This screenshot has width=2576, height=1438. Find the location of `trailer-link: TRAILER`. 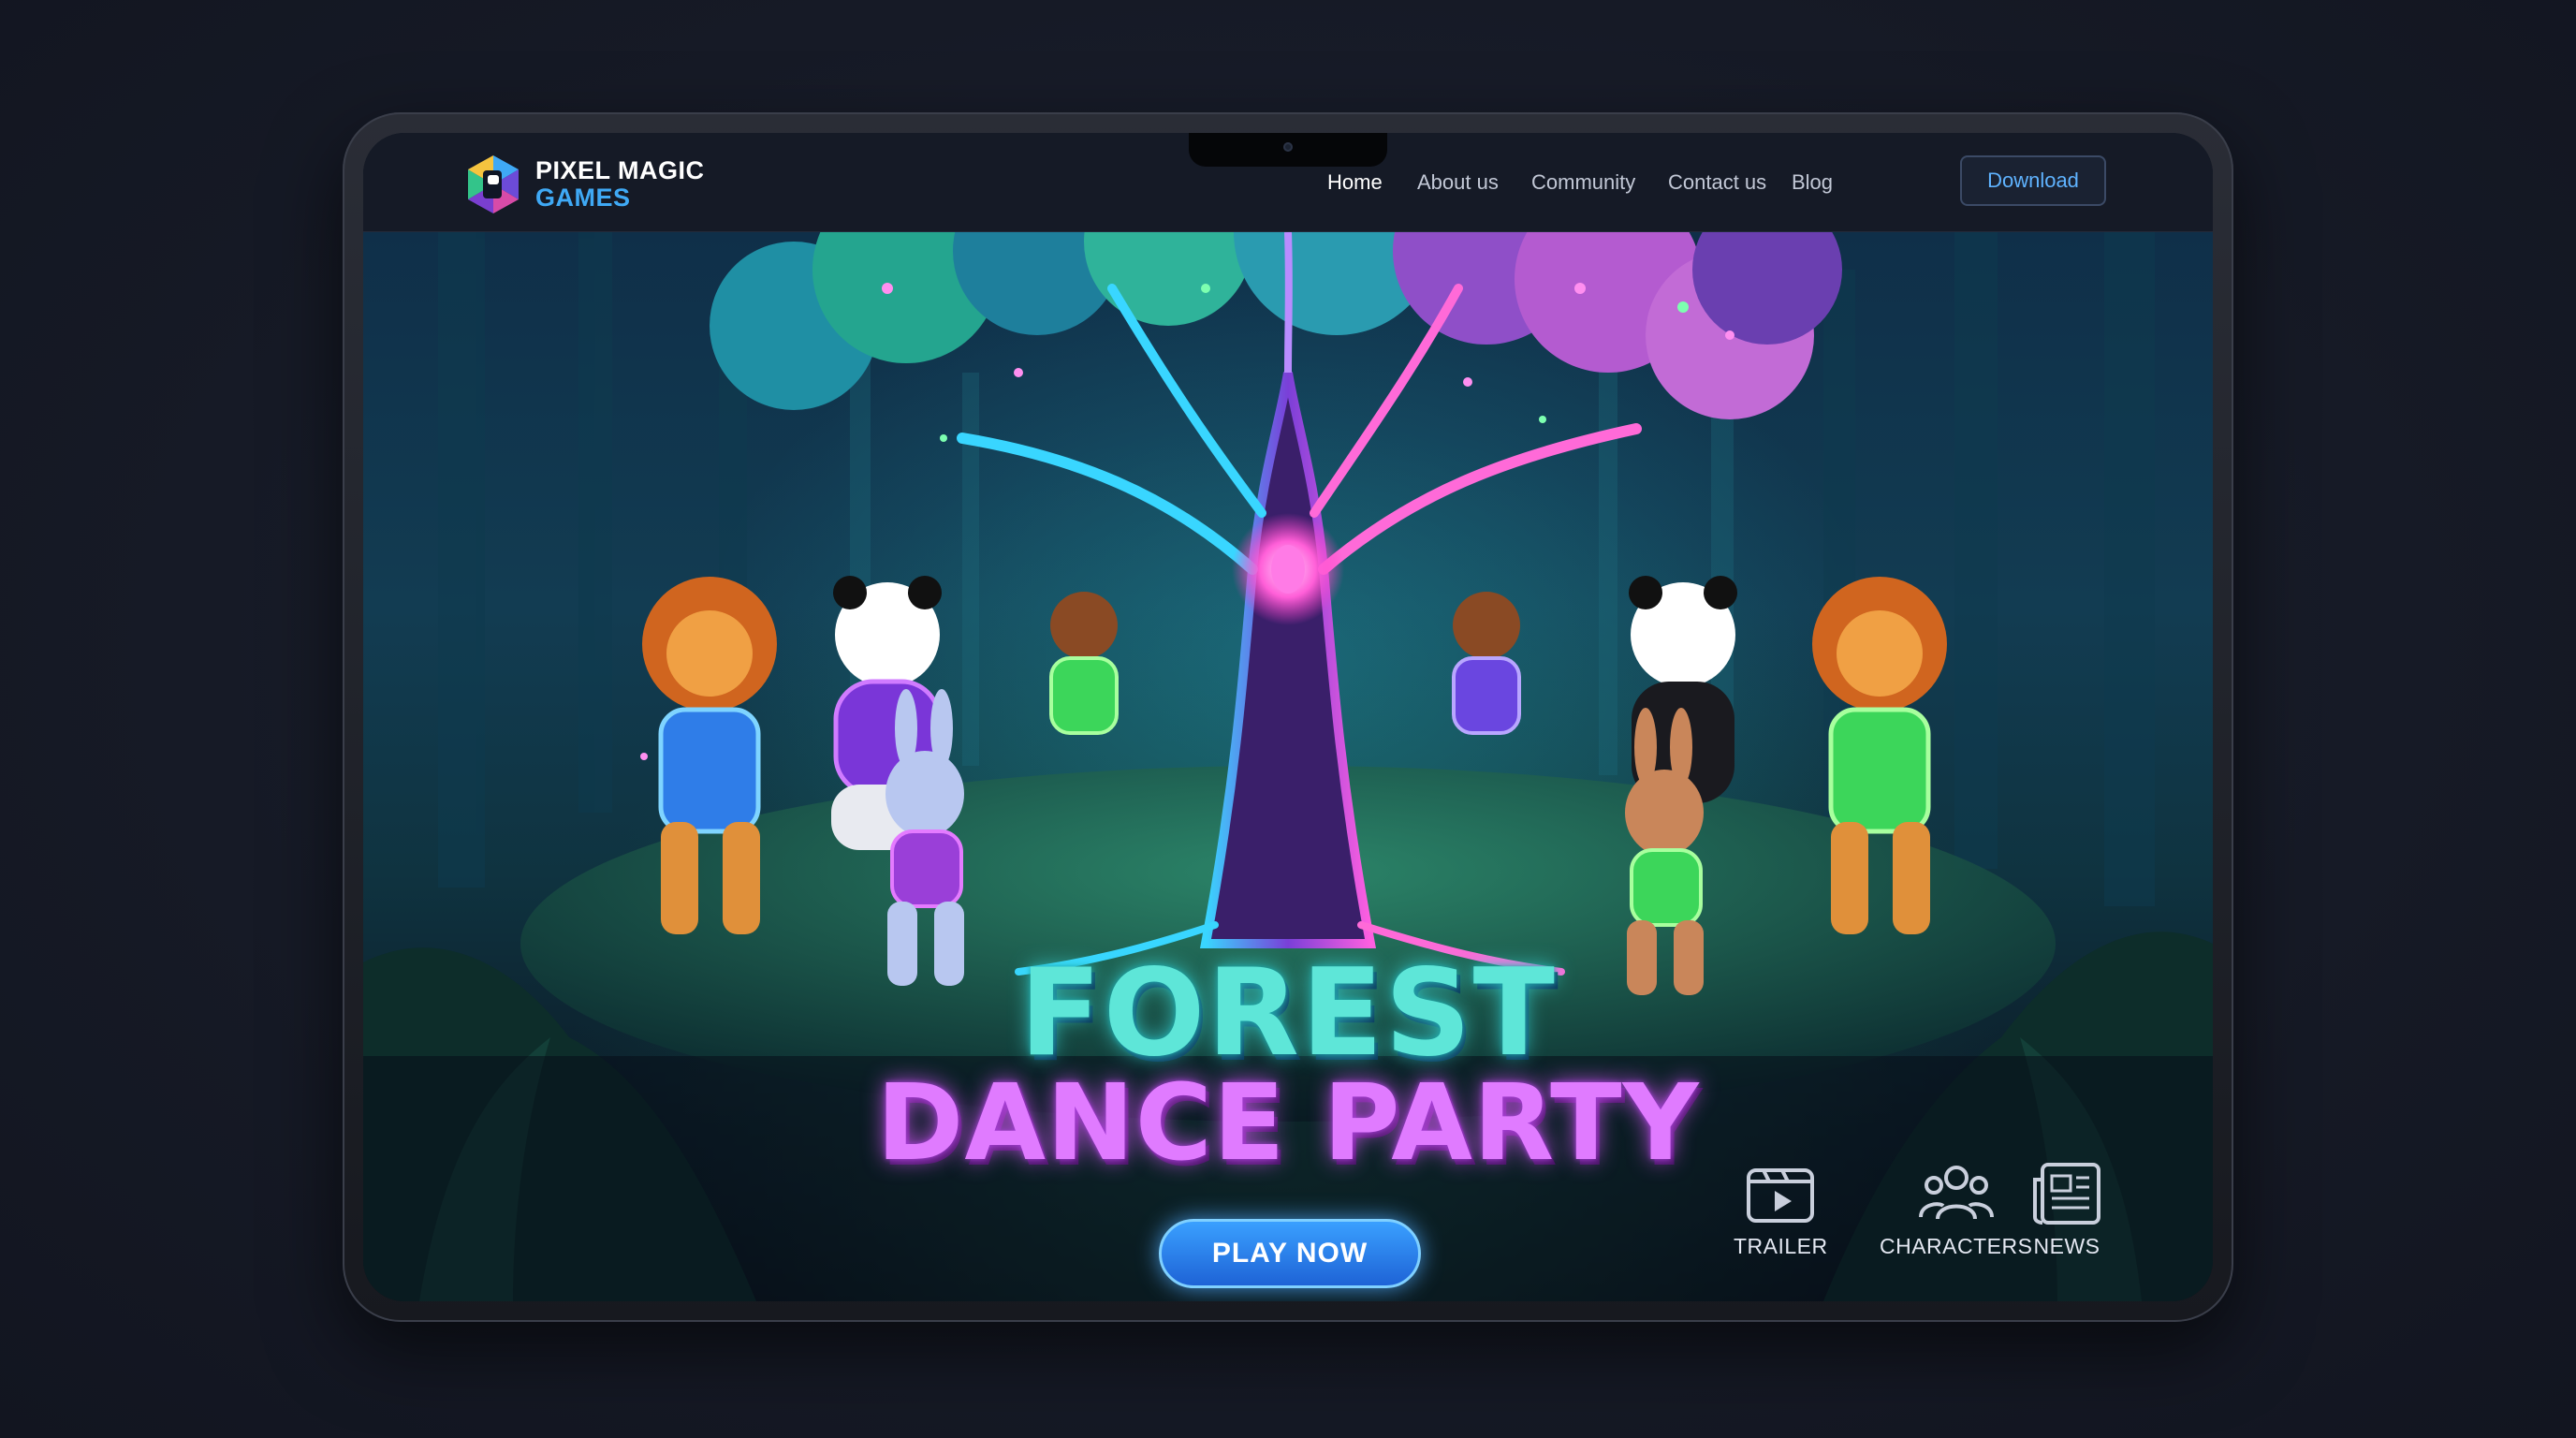

trailer-link: TRAILER is located at coordinates (1781, 1210).